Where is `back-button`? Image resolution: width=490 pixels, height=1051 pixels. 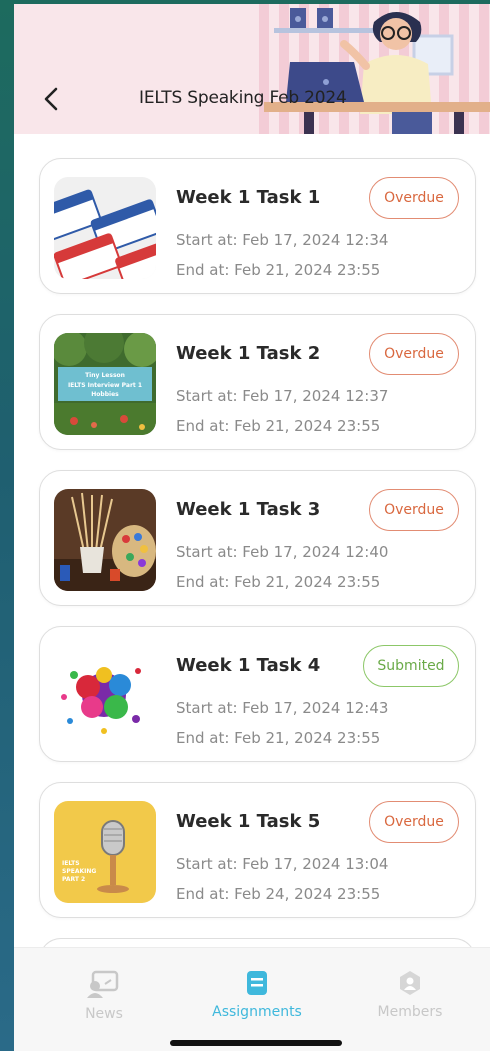
back-button is located at coordinates (51, 99).